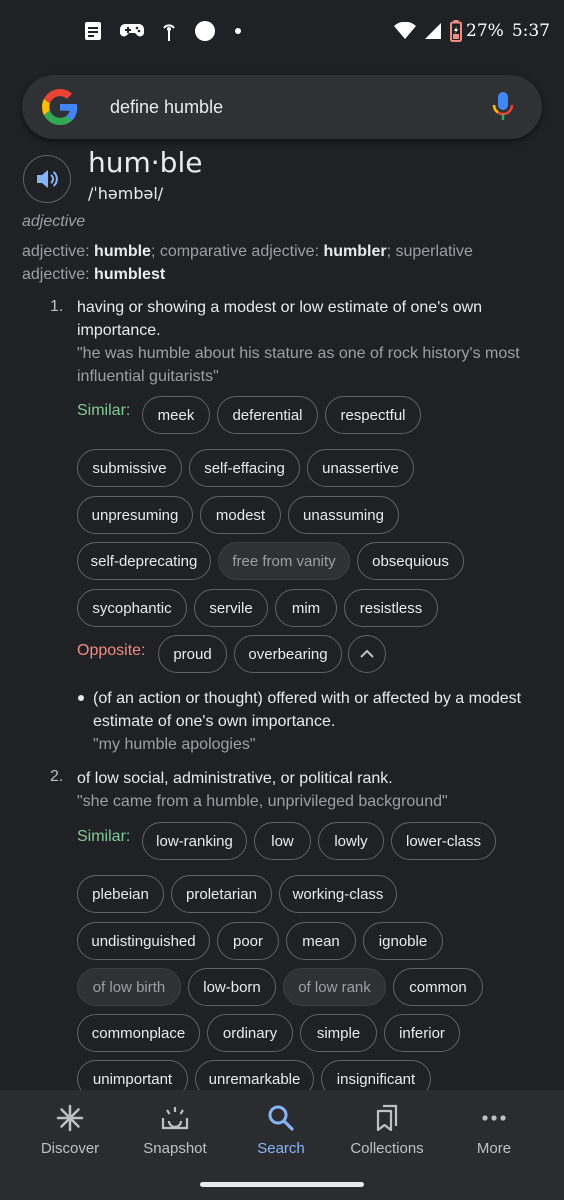 The width and height of the screenshot is (564, 1200). Describe the element at coordinates (70, 1148) in the screenshot. I see `nav-label: Discover` at that location.